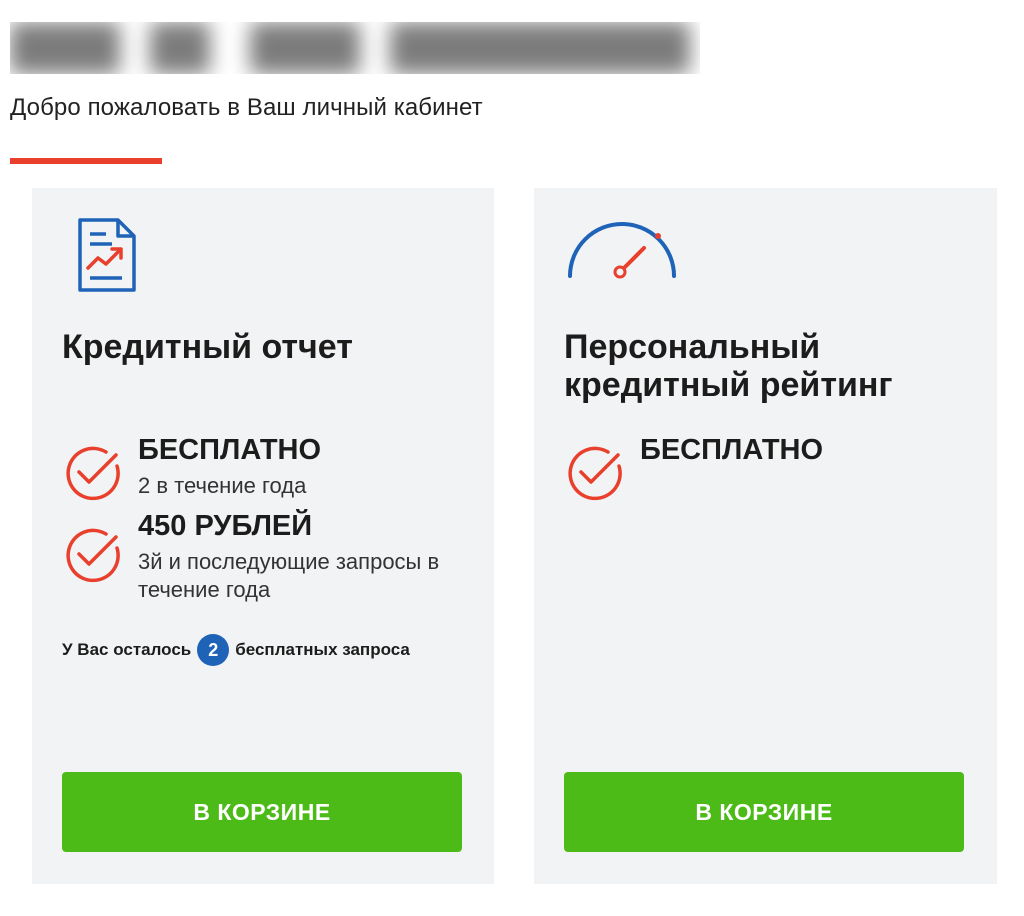 The image size is (1024, 916). Describe the element at coordinates (225, 526) in the screenshot. I see `feature-price: 450 РУБЛЕЙ` at that location.